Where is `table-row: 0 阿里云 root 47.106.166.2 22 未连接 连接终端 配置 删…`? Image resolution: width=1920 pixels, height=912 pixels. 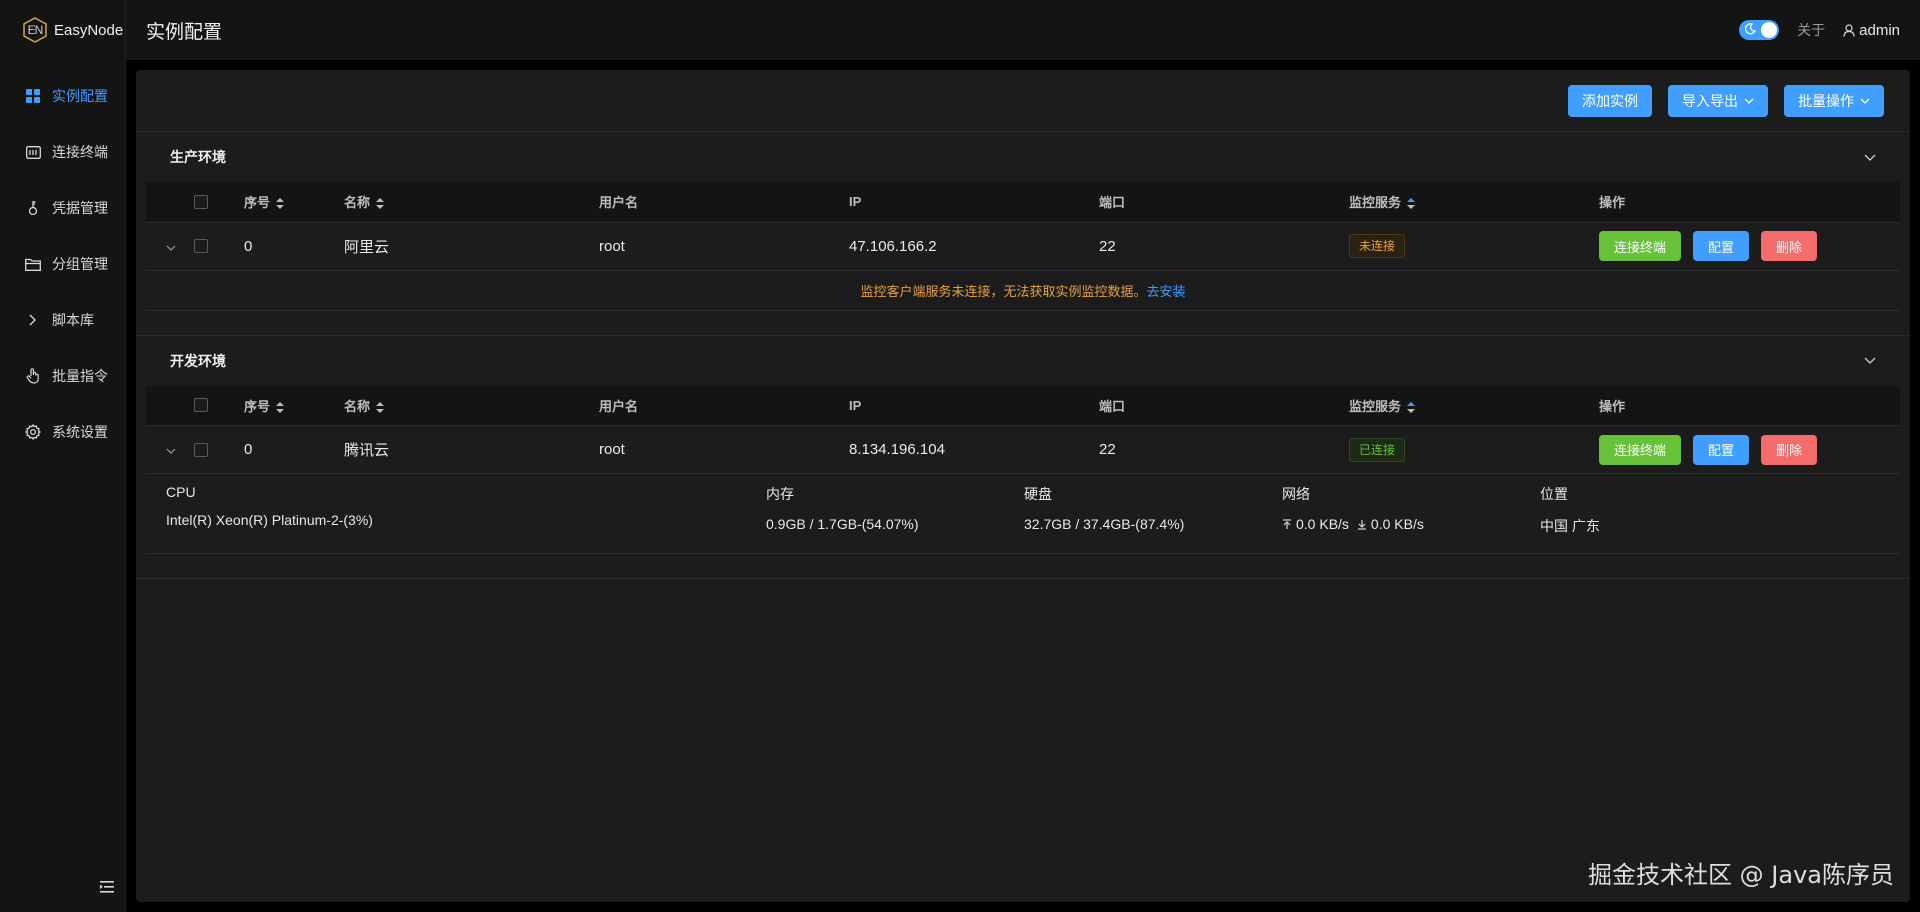 table-row: 0 阿里云 root 47.106.166.2 22 未连接 连接终端 配置 删… is located at coordinates (1023, 246).